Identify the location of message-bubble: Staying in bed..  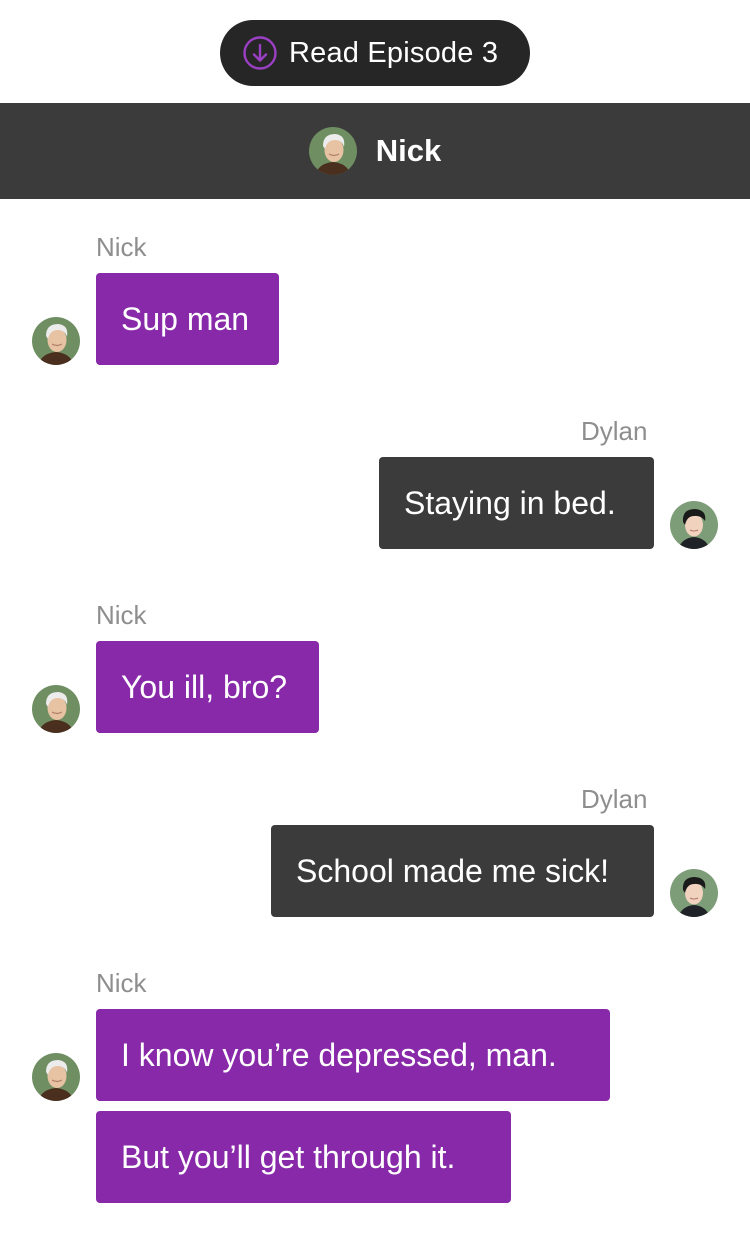
(516, 503).